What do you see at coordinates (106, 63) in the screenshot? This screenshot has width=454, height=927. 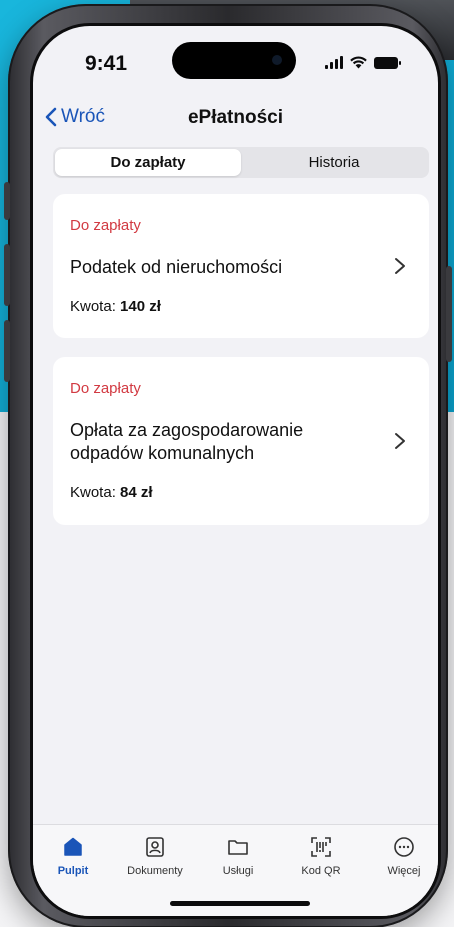 I see `status-time: 9:41` at bounding box center [106, 63].